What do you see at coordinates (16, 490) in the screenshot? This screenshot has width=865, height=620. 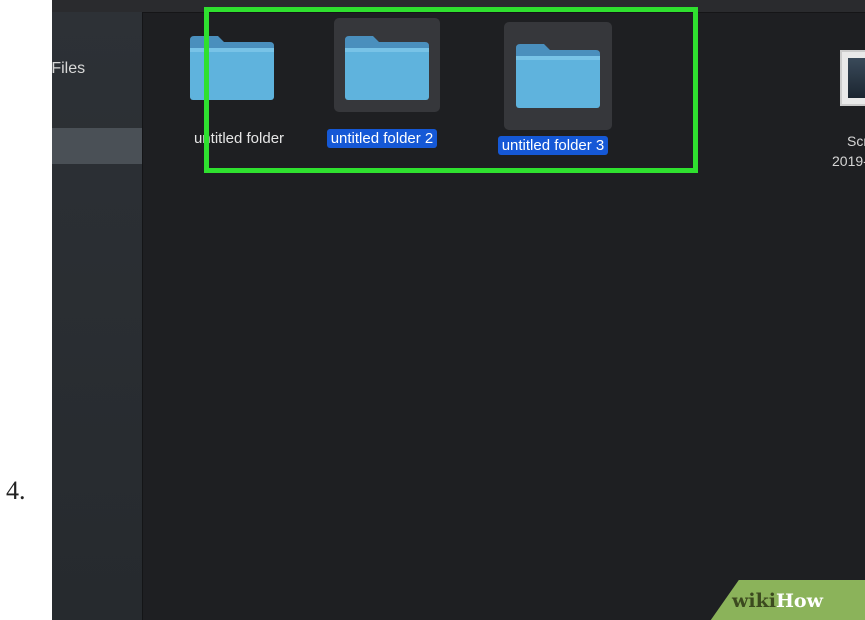 I see `step-number: 4.` at bounding box center [16, 490].